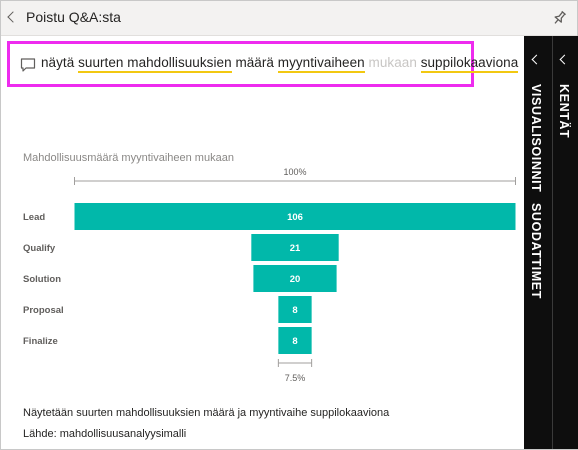 This screenshot has height=450, width=578. What do you see at coordinates (565, 242) in the screenshot?
I see `fields-pane: KENTÄT` at bounding box center [565, 242].